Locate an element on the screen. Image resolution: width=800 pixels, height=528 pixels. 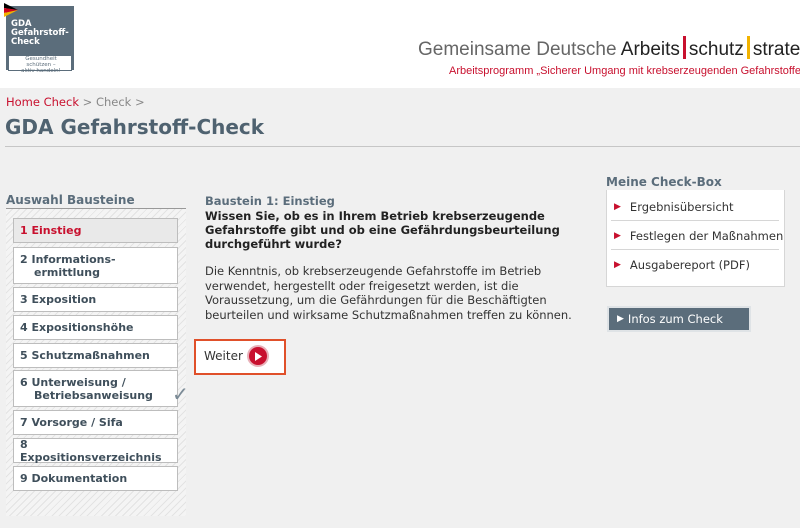
nav-item-unterweisung: 6 Unterweisung / Betriebsanweisung is located at coordinates (95, 388).